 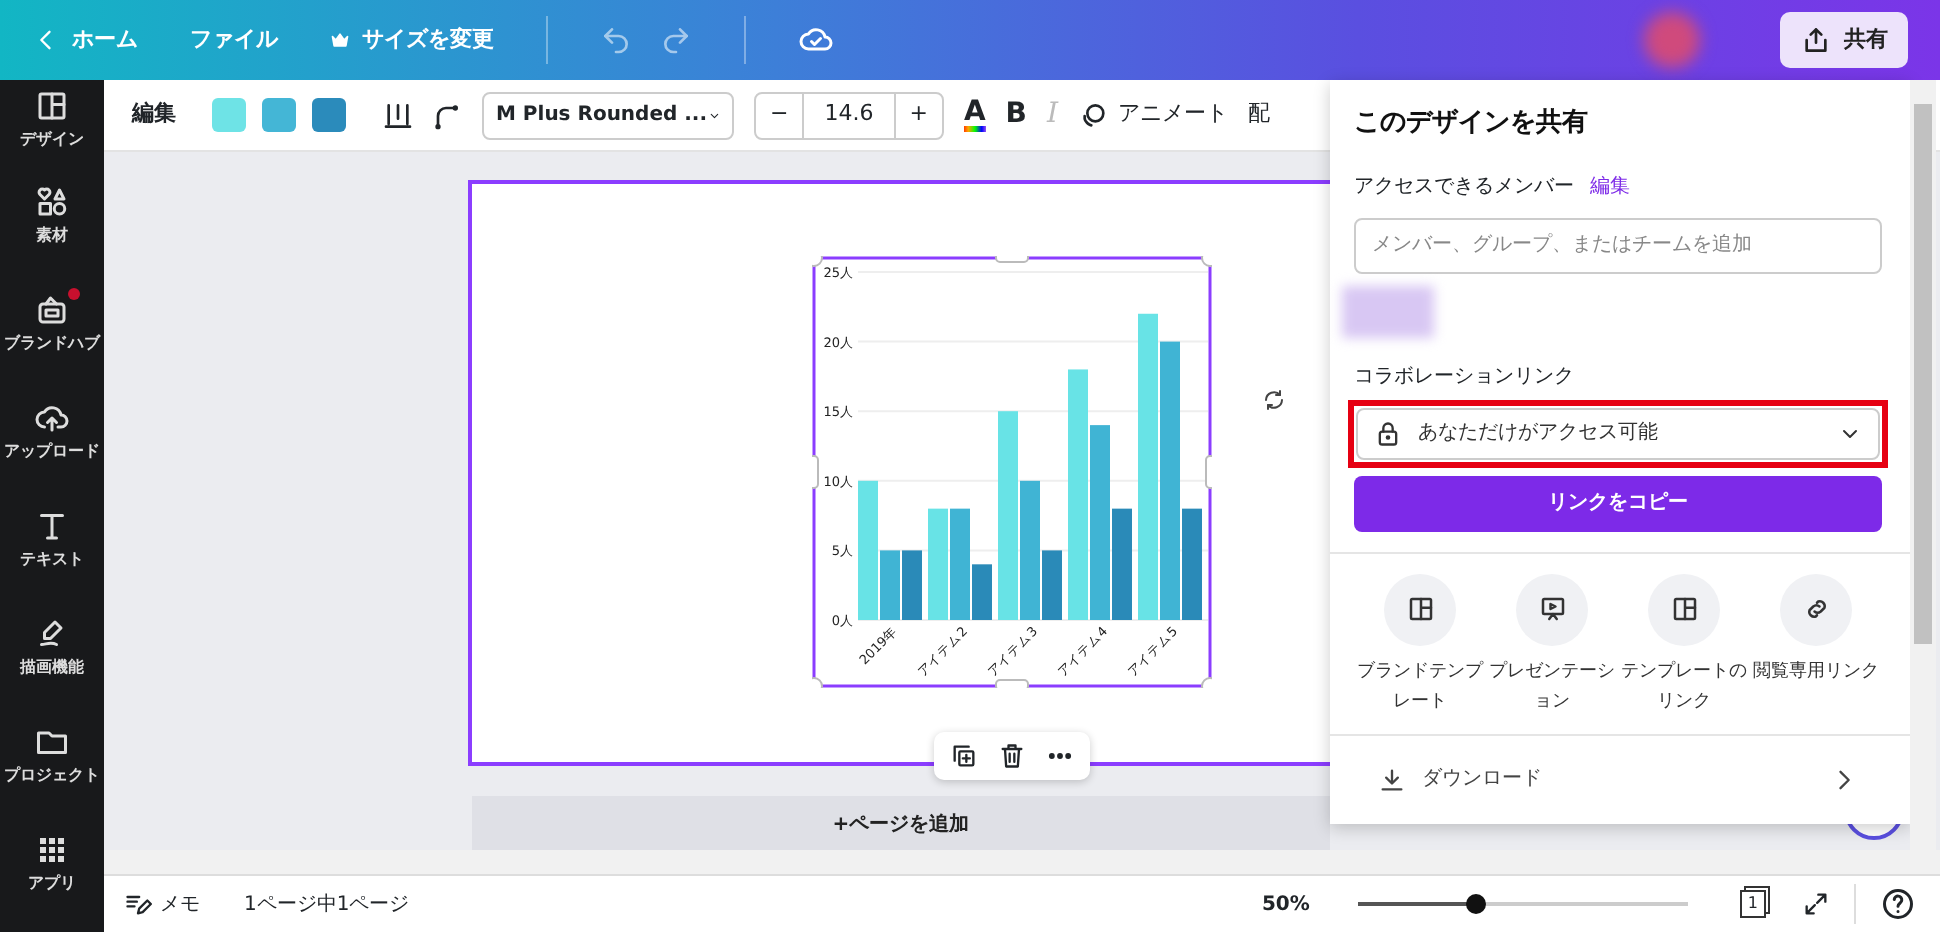 I want to click on briefcase-icon, so click(x=52, y=310).